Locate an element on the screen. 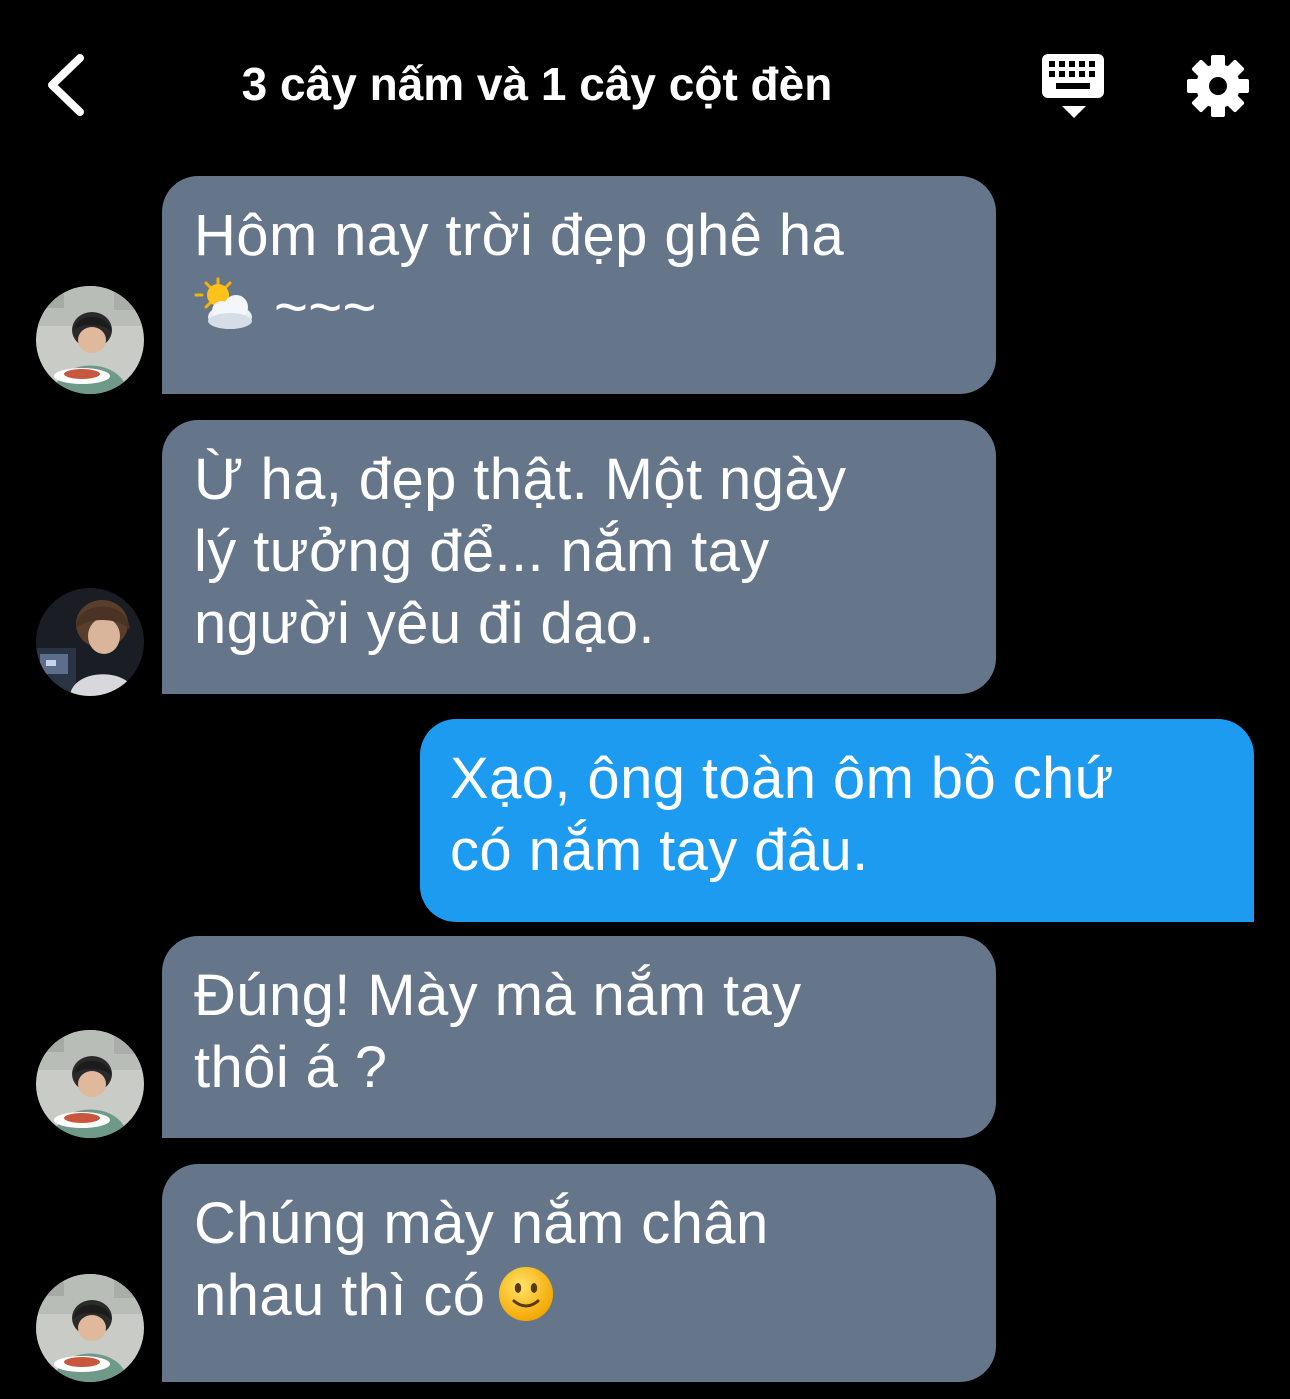  message-line: có nắm tay đâu. is located at coordinates (659, 850).